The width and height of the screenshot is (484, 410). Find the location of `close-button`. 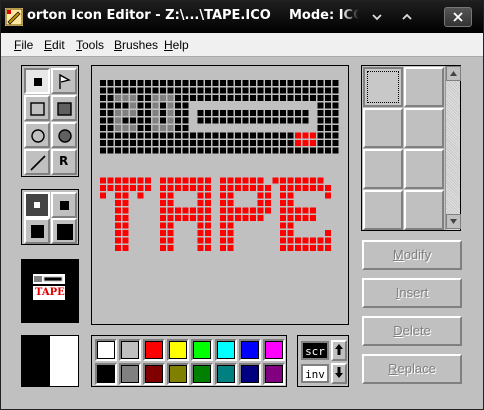

close-button is located at coordinates (458, 17).